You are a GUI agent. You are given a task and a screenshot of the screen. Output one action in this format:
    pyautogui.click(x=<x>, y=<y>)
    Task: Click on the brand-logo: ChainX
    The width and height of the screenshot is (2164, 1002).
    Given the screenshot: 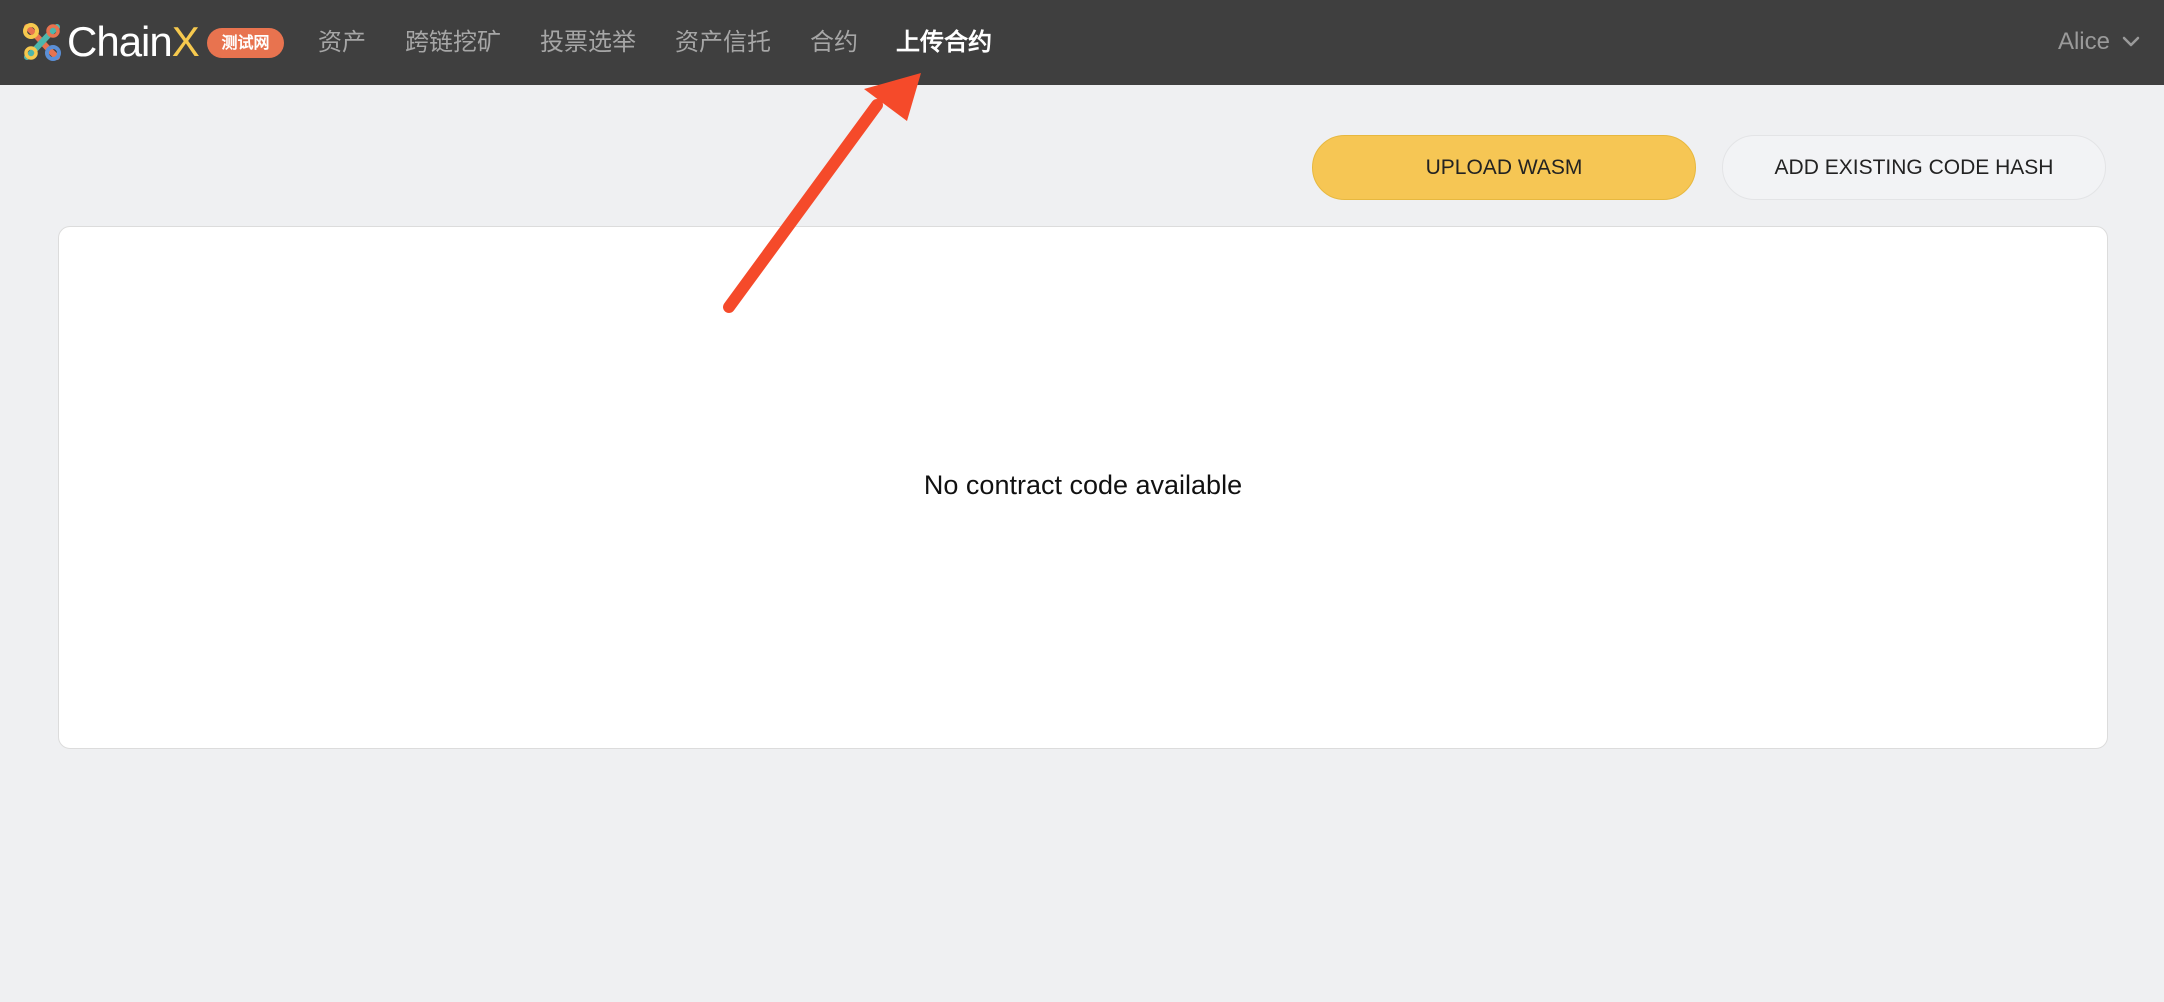 What is the action you would take?
    pyautogui.click(x=110, y=41)
    